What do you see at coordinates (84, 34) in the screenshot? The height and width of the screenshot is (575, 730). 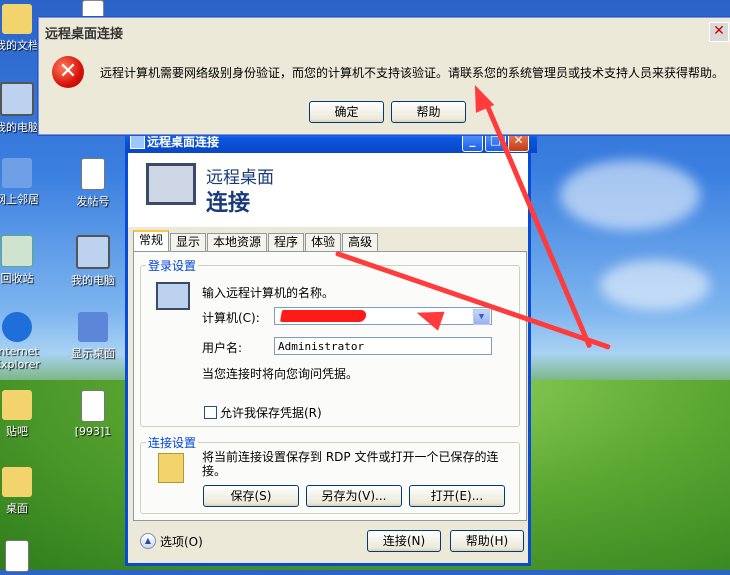 I see `error-dialog-title: 远程桌面连接` at bounding box center [84, 34].